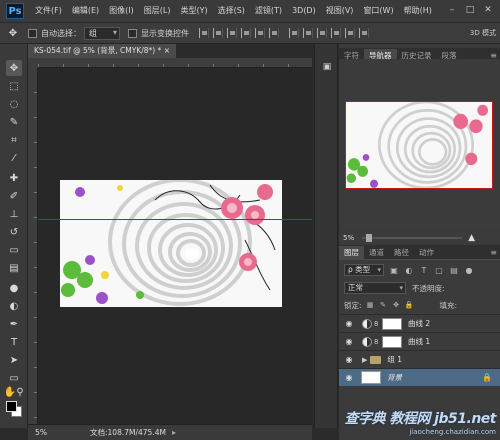  I want to click on distribute-middle-icon, so click(308, 33).